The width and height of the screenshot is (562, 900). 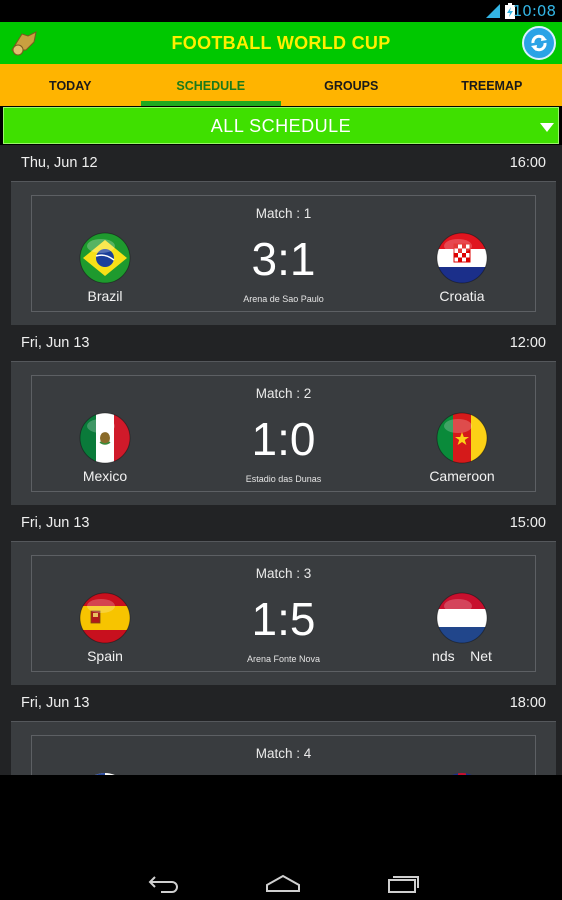 I want to click on match-time: 16:00, so click(x=527, y=163).